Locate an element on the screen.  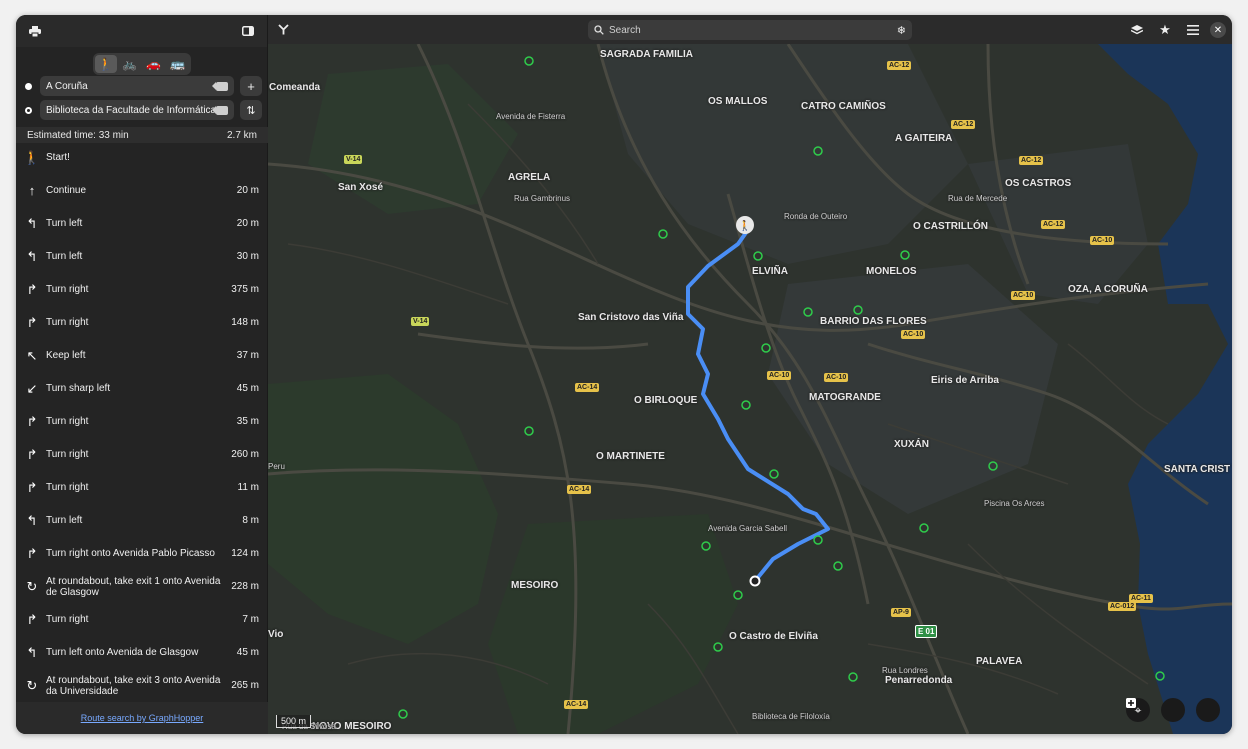
route-step: ↱ Turn right 260 m is located at coordinates (142, 454).